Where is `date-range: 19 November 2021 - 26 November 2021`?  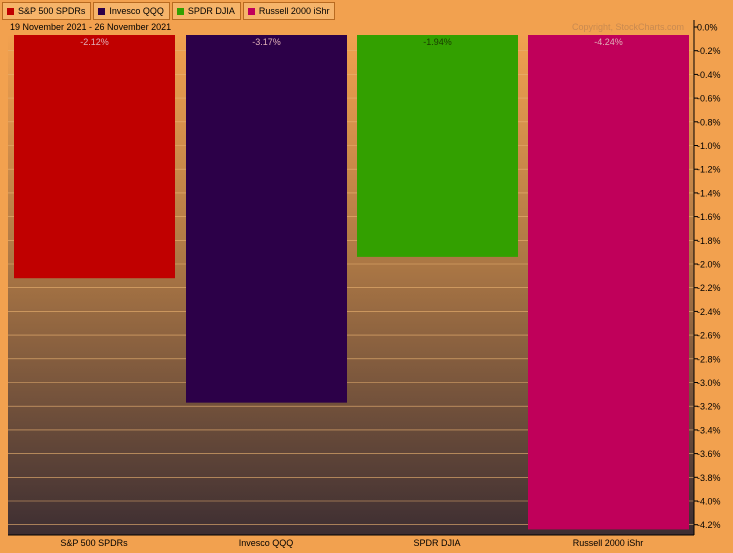
date-range: 19 November 2021 - 26 November 2021 is located at coordinates (91, 27).